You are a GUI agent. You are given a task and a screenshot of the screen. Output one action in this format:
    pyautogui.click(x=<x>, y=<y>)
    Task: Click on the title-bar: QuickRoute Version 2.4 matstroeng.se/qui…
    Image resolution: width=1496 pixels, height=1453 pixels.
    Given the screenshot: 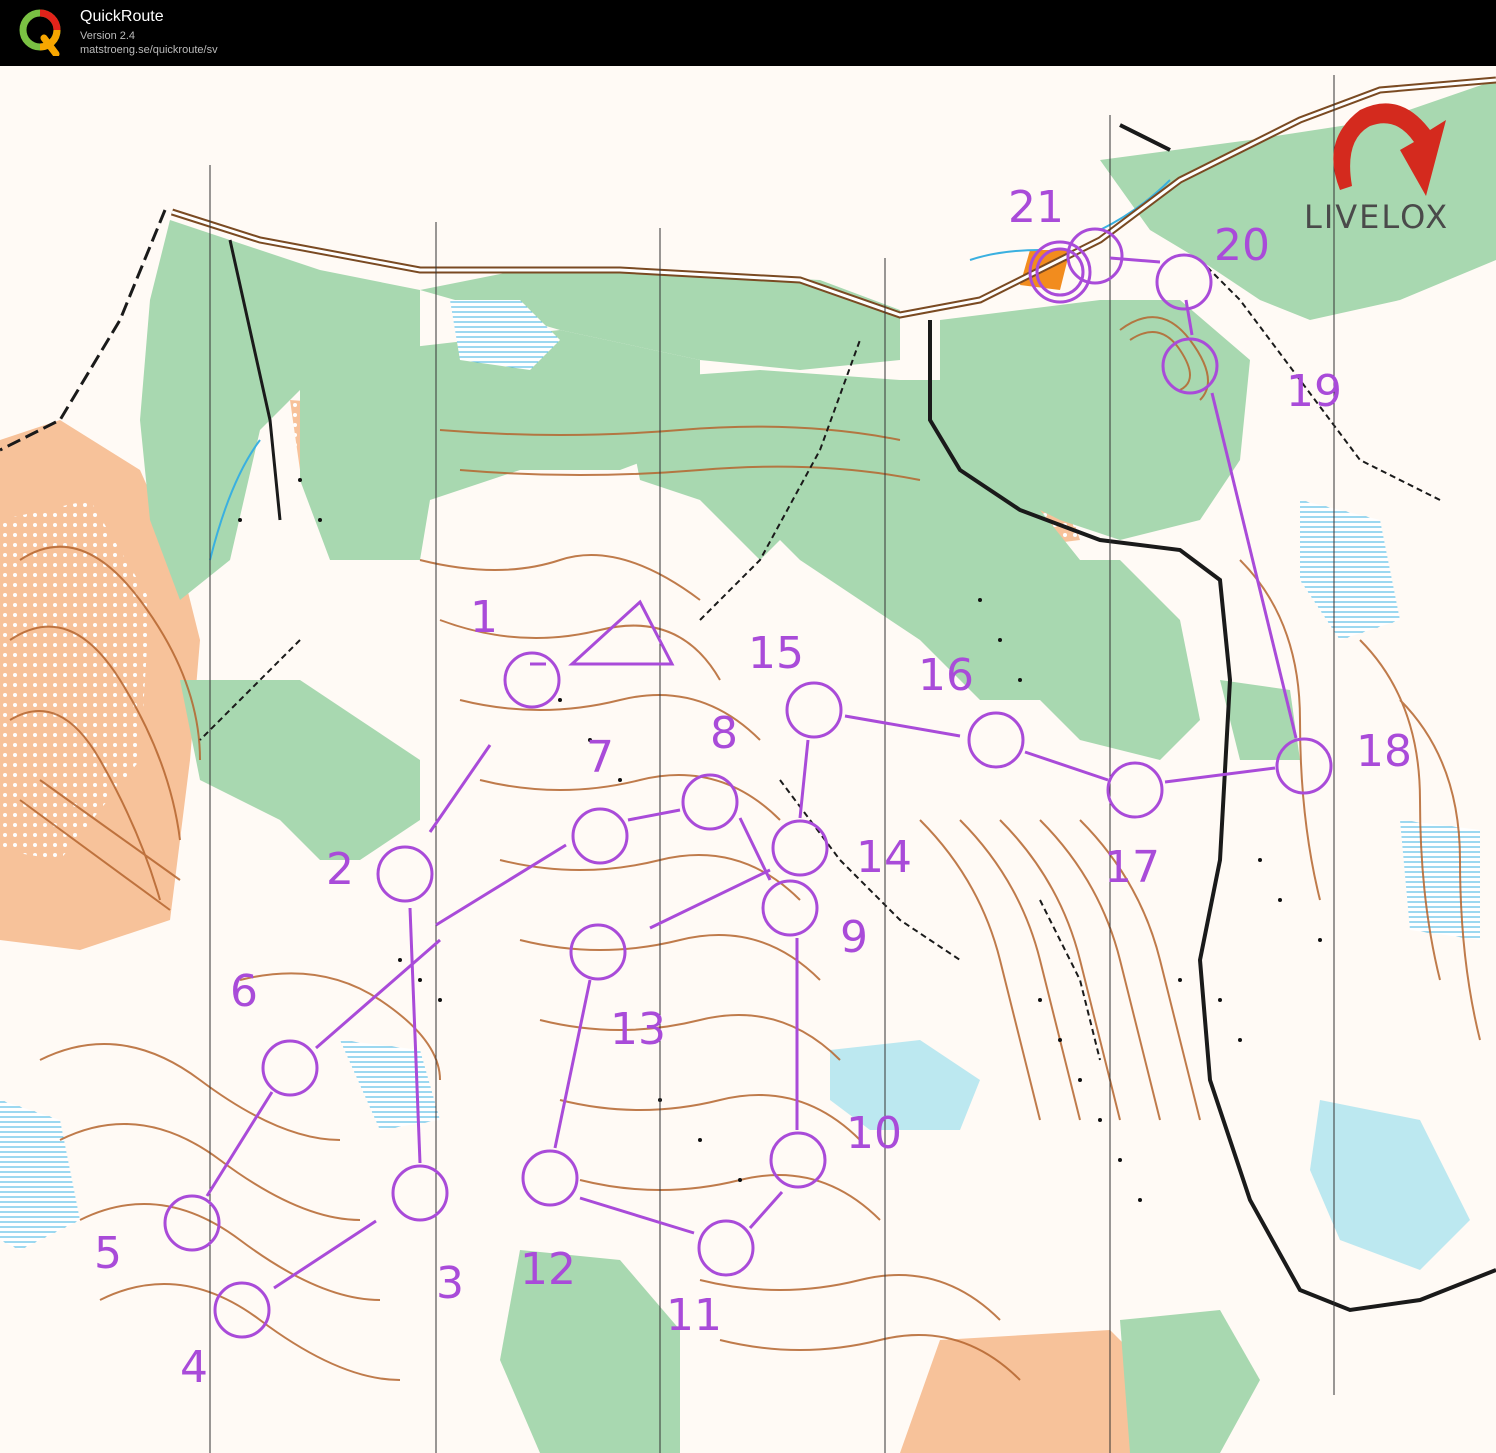 What is the action you would take?
    pyautogui.click(x=748, y=33)
    